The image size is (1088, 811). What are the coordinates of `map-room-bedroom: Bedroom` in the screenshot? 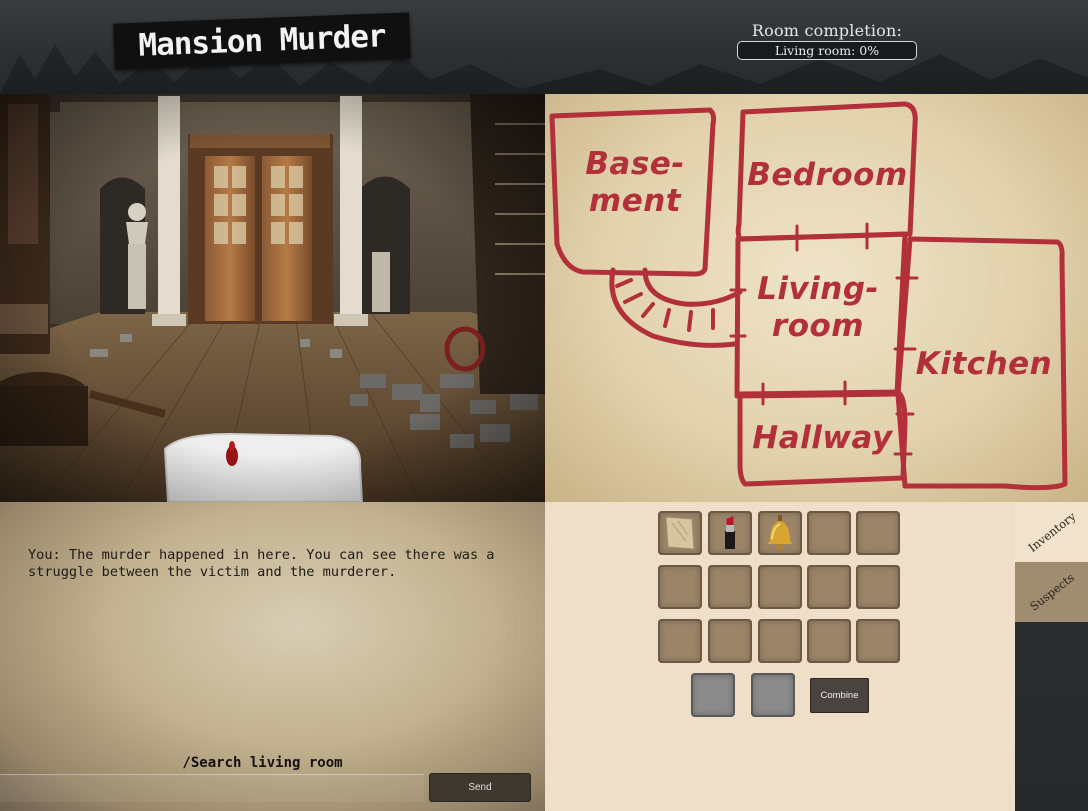 It's located at (827, 175).